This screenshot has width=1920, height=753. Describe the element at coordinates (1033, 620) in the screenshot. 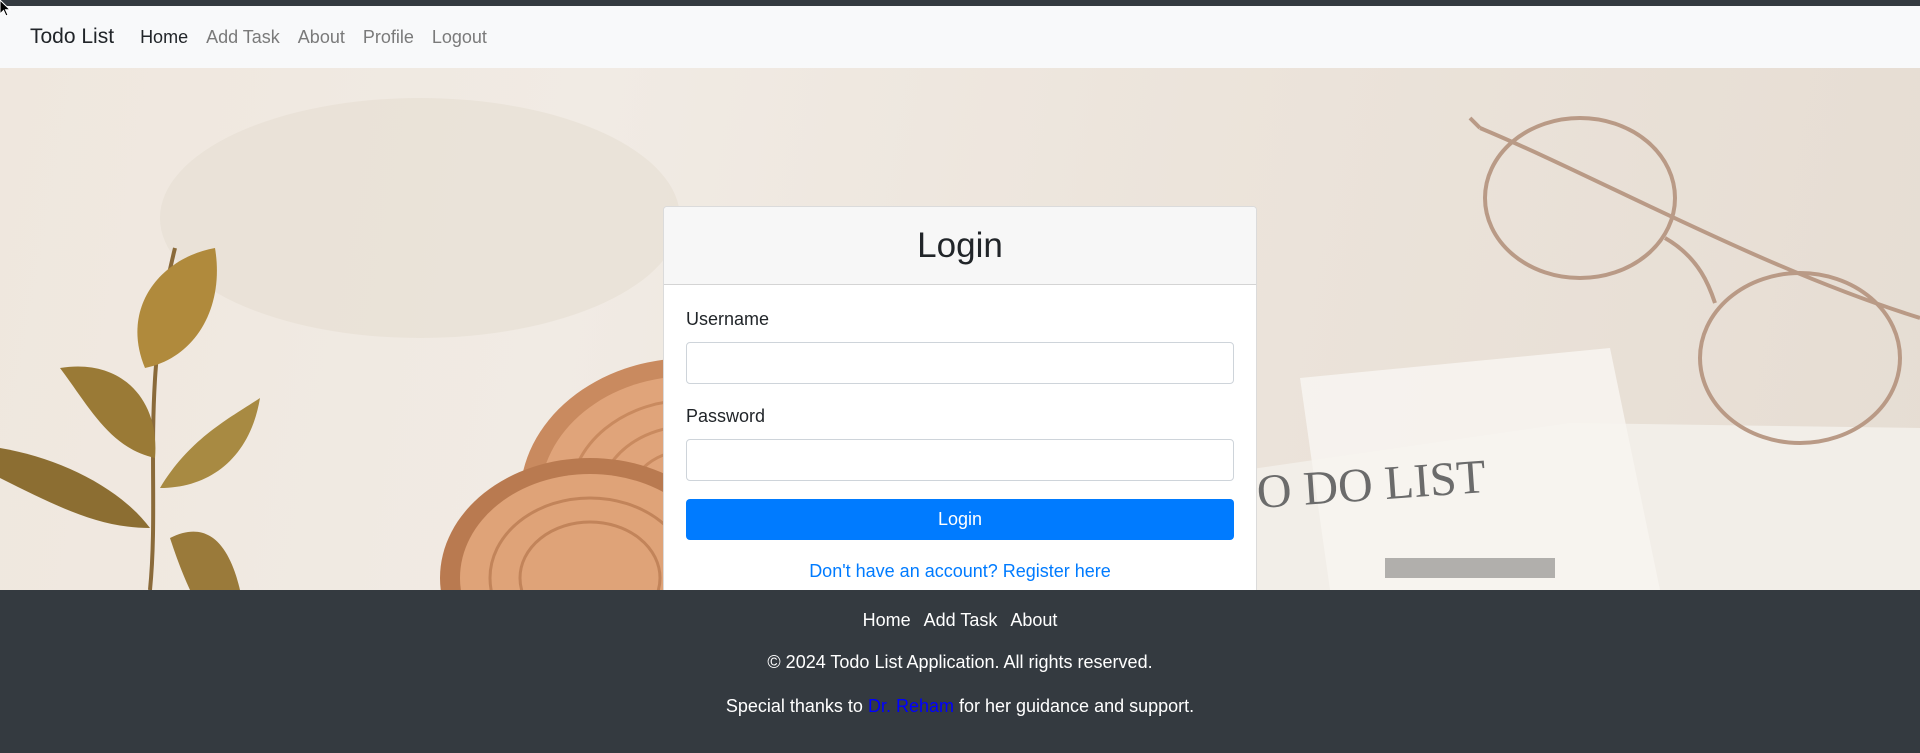

I see `footer-link-about: About` at that location.